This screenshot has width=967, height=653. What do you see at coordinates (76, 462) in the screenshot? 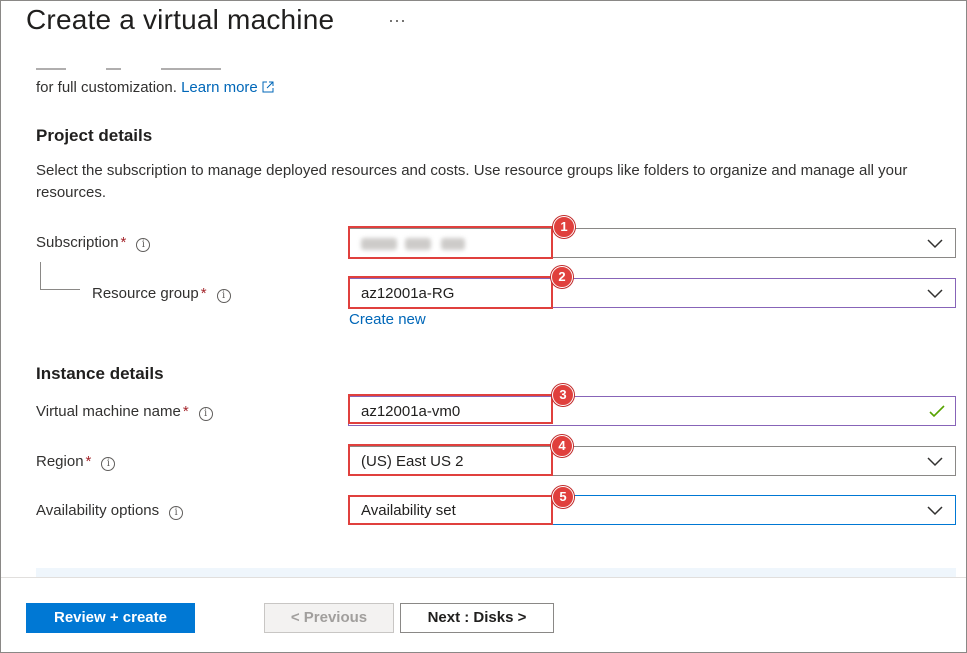
I see `region-label: Region * i` at bounding box center [76, 462].